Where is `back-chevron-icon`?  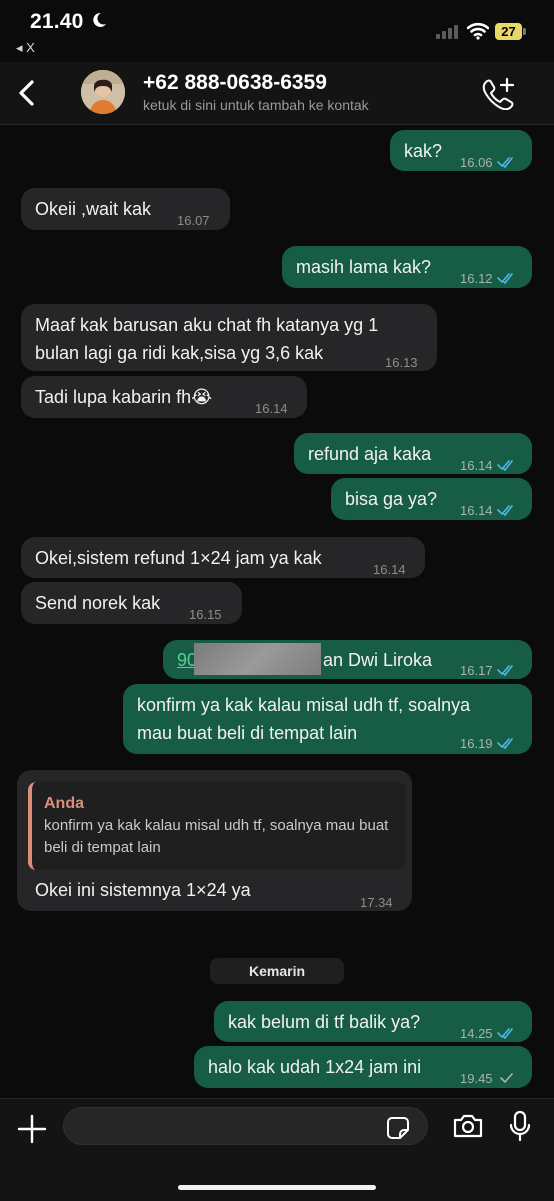 back-chevron-icon is located at coordinates (28, 93).